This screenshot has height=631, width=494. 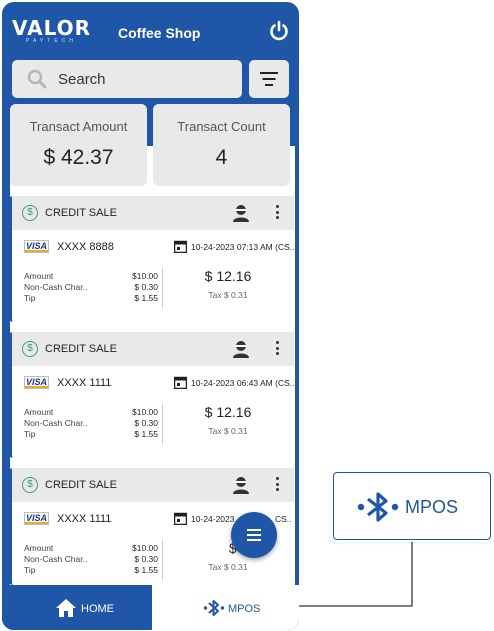 I want to click on bottom-nav: HOME MPOS, so click(x=150, y=607).